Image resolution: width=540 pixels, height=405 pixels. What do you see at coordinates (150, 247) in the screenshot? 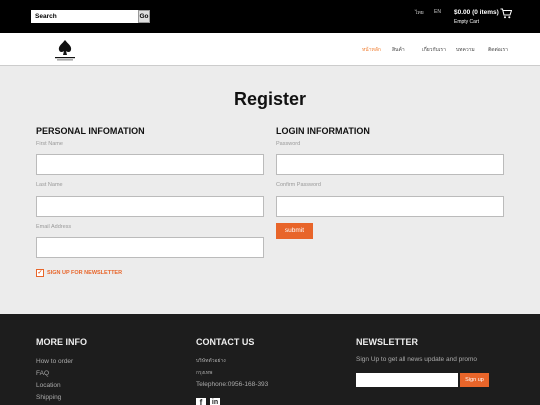
I see `email-field` at bounding box center [150, 247].